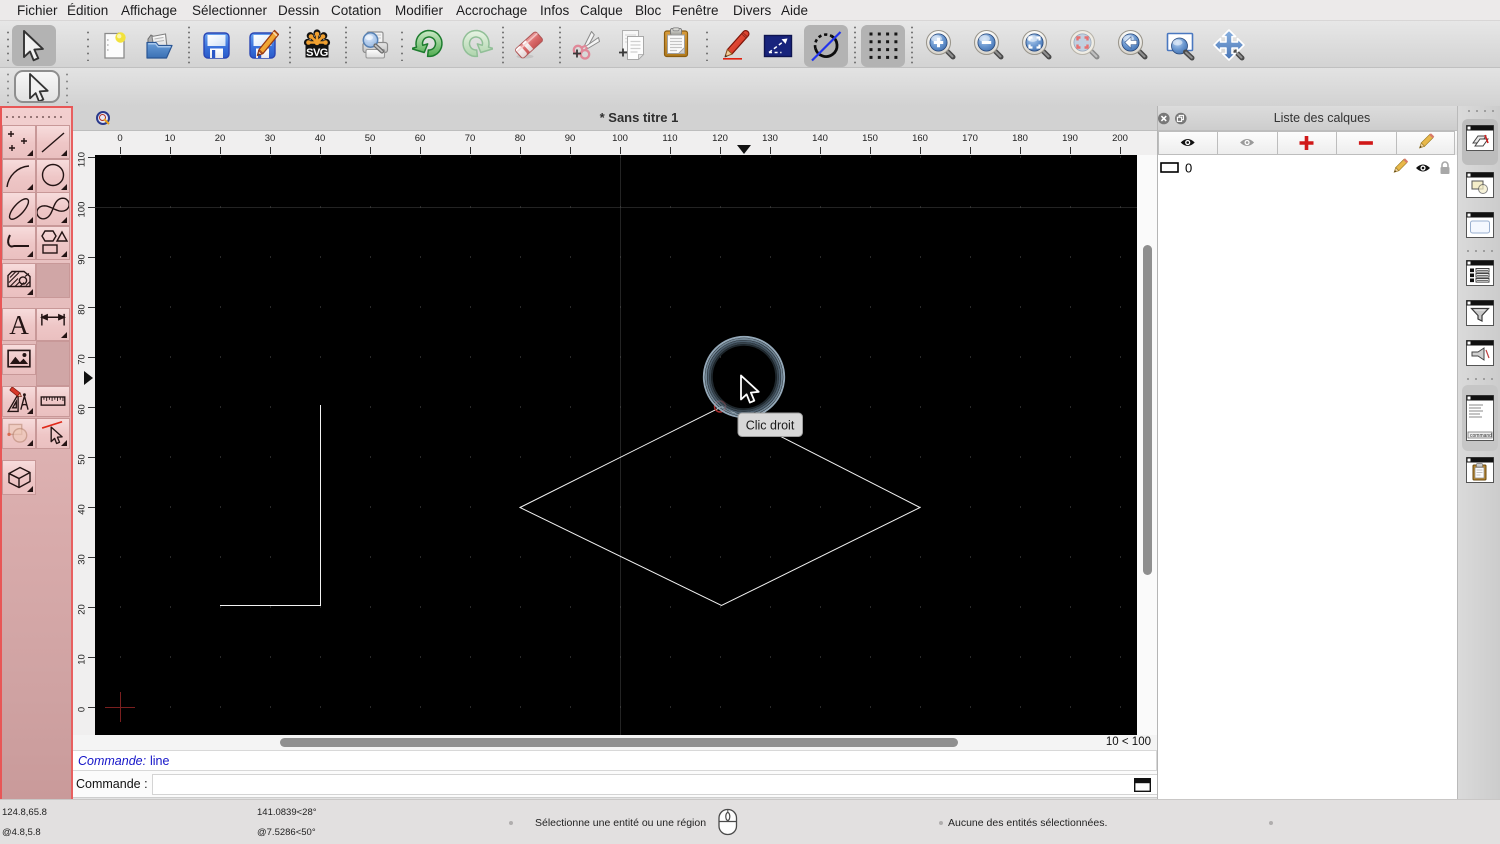 The height and width of the screenshot is (844, 1500). What do you see at coordinates (317, 53) in the screenshot?
I see `svg-text: SVG` at bounding box center [317, 53].